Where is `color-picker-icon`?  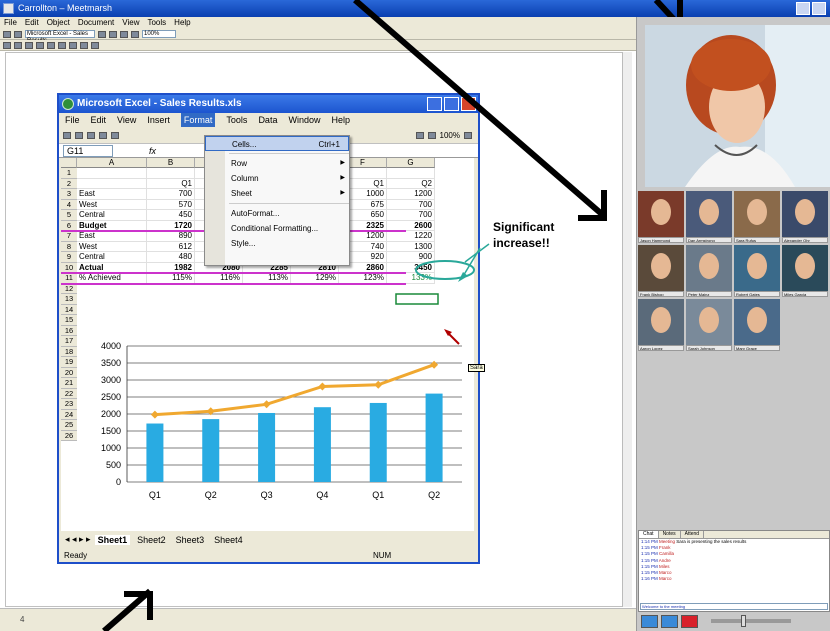
color-picker-icon is located at coordinates (95, 45).